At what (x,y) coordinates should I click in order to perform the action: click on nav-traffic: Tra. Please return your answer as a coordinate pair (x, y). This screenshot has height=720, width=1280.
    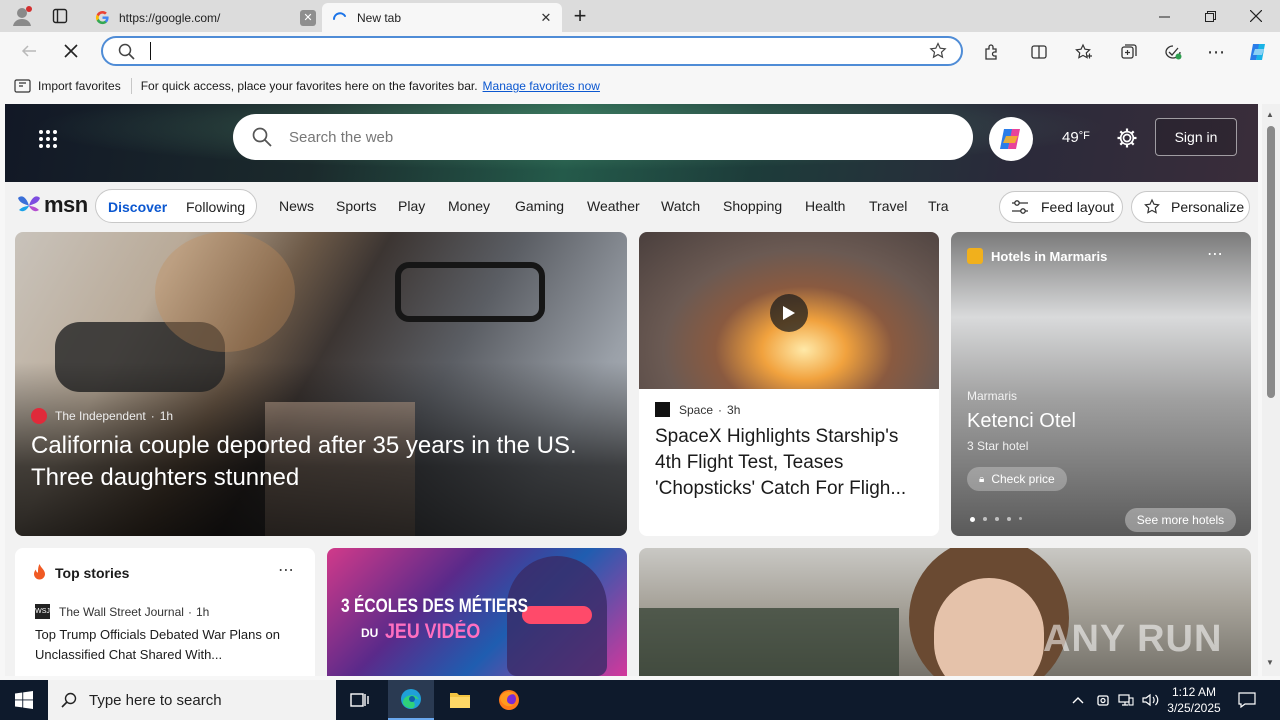
    Looking at the image, I should click on (939, 206).